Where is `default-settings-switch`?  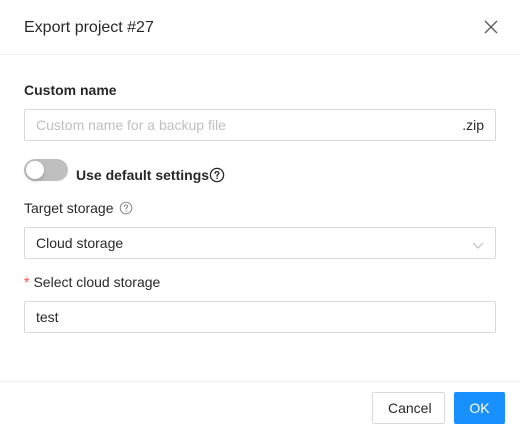
default-settings-switch is located at coordinates (46, 170).